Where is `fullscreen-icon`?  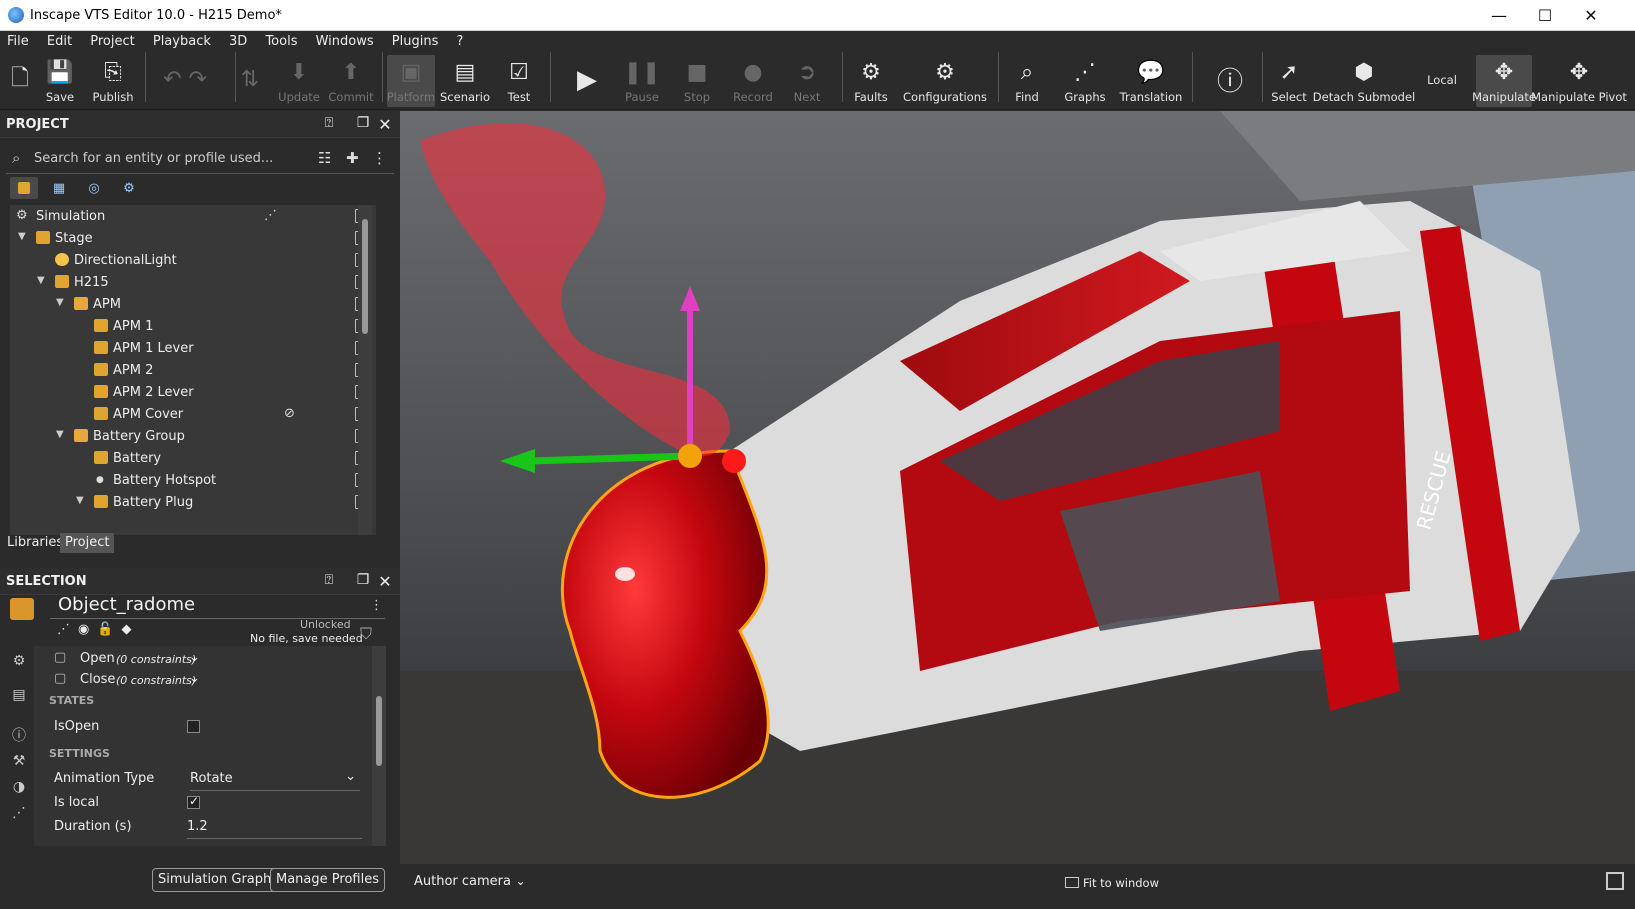
fullscreen-icon is located at coordinates (1615, 881).